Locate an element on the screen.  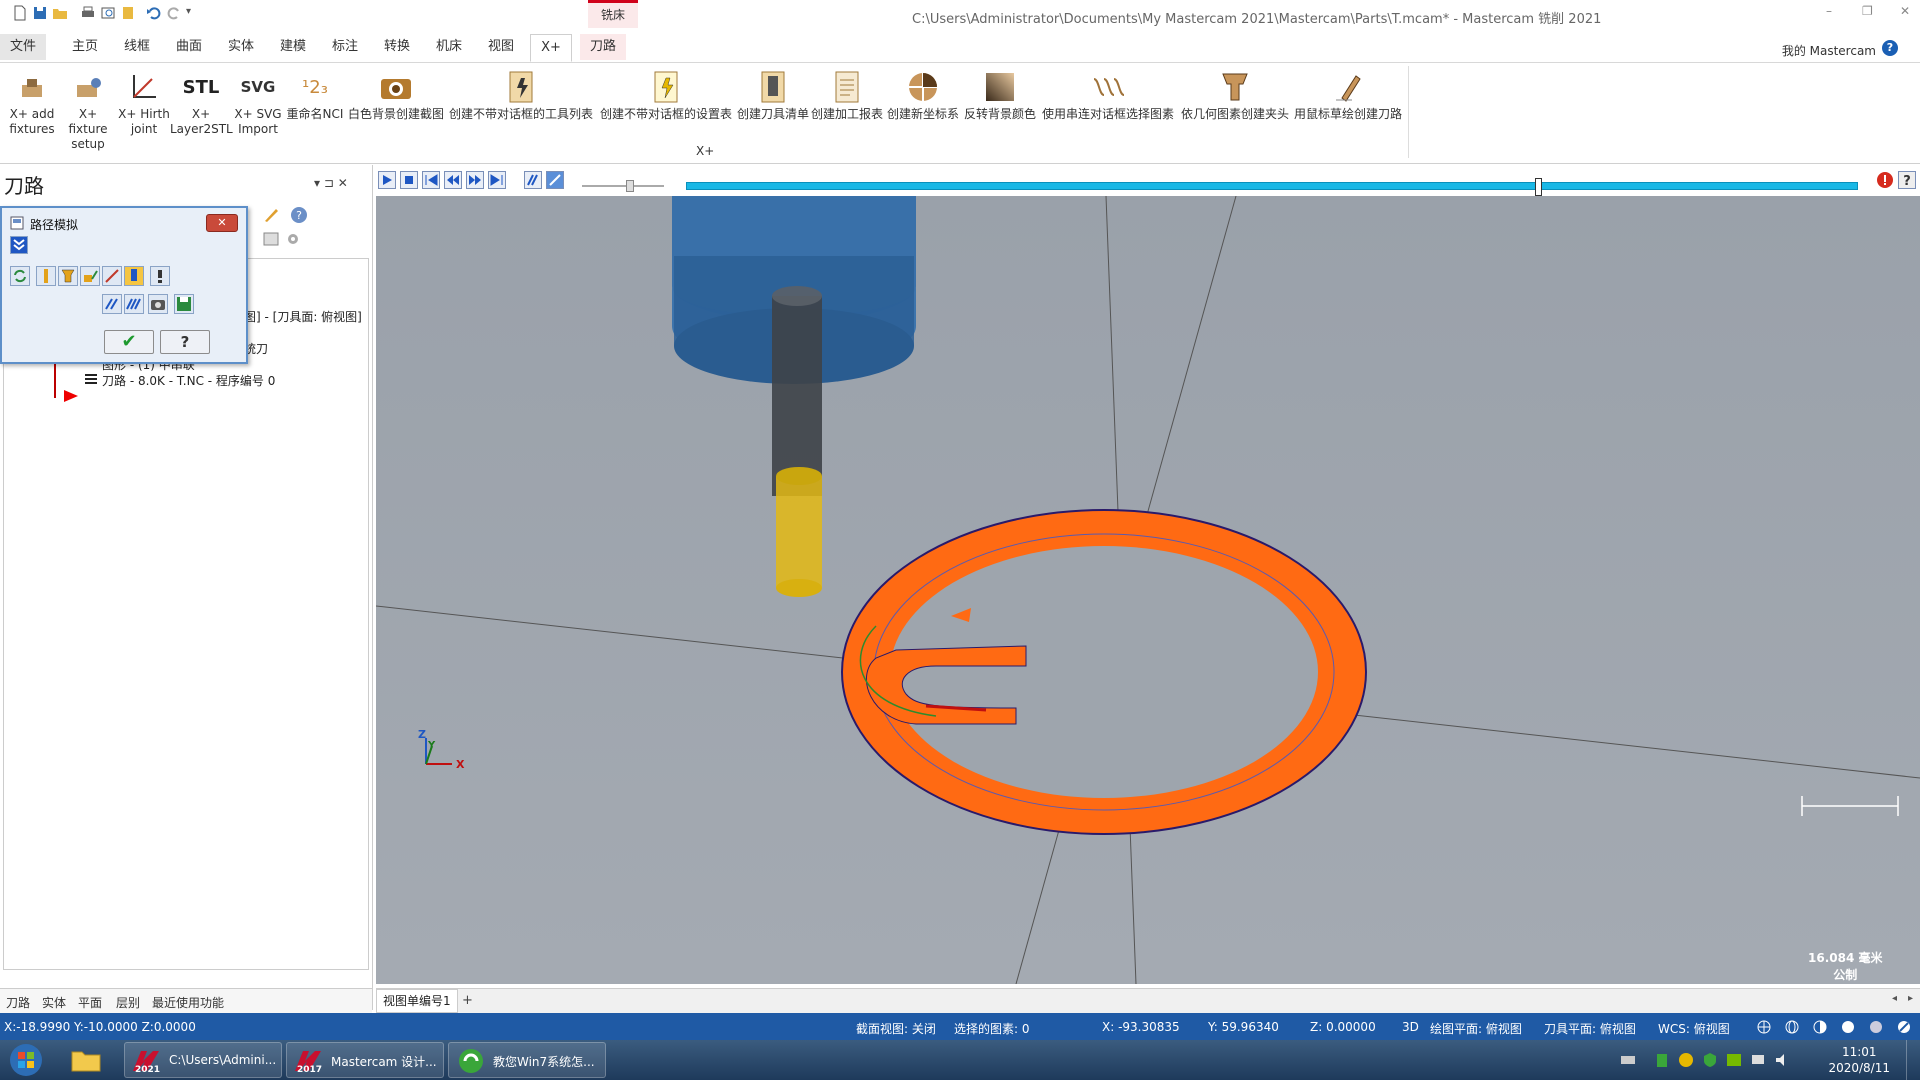
xplus-svg-import-button: SVG X+ SVG Import is located at coordinates (258, 103).